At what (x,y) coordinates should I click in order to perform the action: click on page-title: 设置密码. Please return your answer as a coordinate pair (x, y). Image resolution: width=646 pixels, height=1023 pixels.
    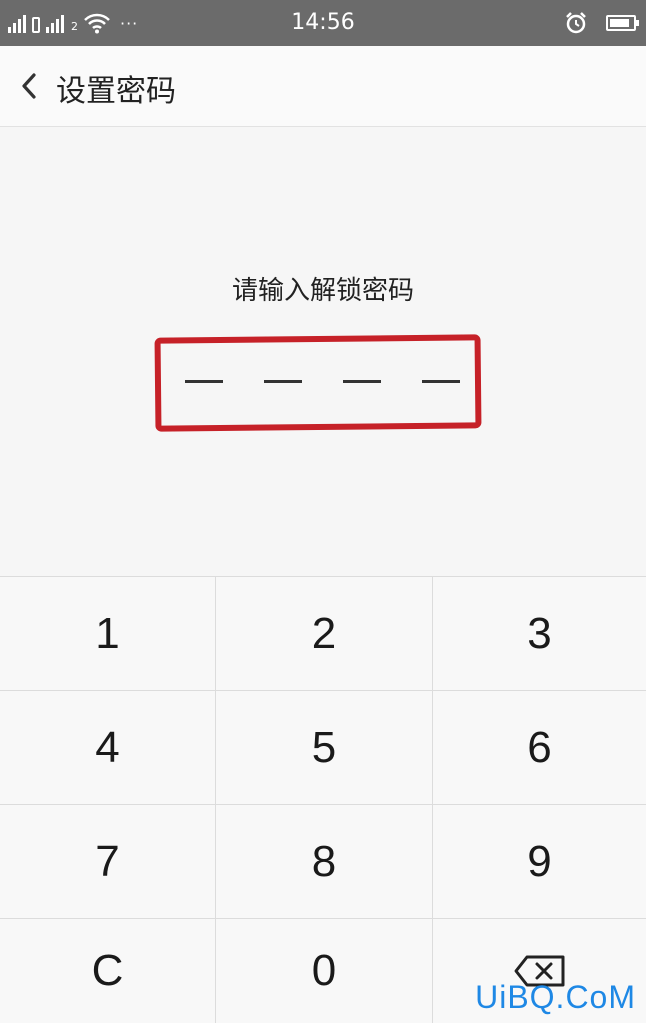
    Looking at the image, I should click on (116, 91).